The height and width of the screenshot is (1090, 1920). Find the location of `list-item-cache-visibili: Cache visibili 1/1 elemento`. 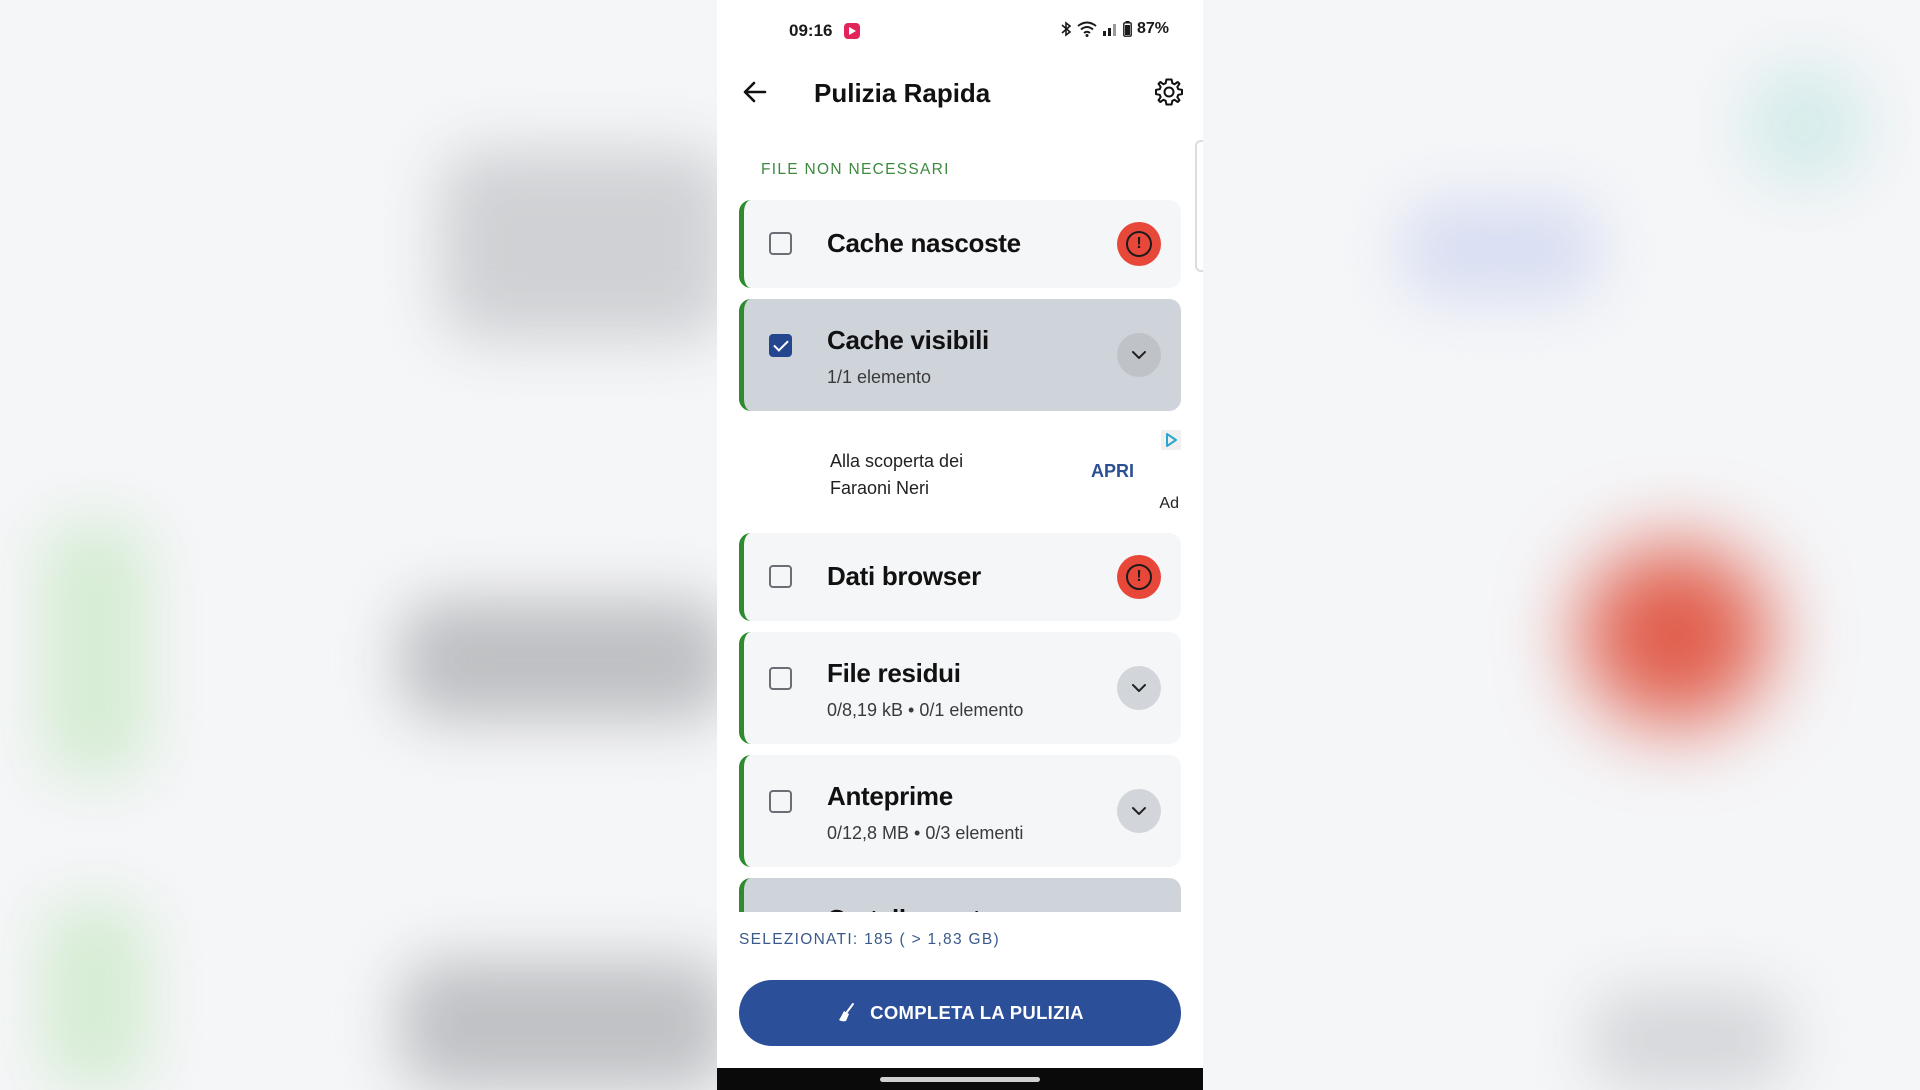

list-item-cache-visibili: Cache visibili 1/1 elemento is located at coordinates (960, 355).